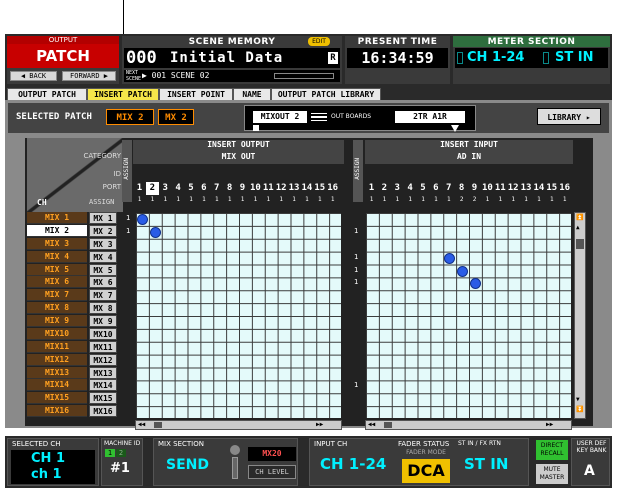  I want to click on user-def-bank: A, so click(589, 471).